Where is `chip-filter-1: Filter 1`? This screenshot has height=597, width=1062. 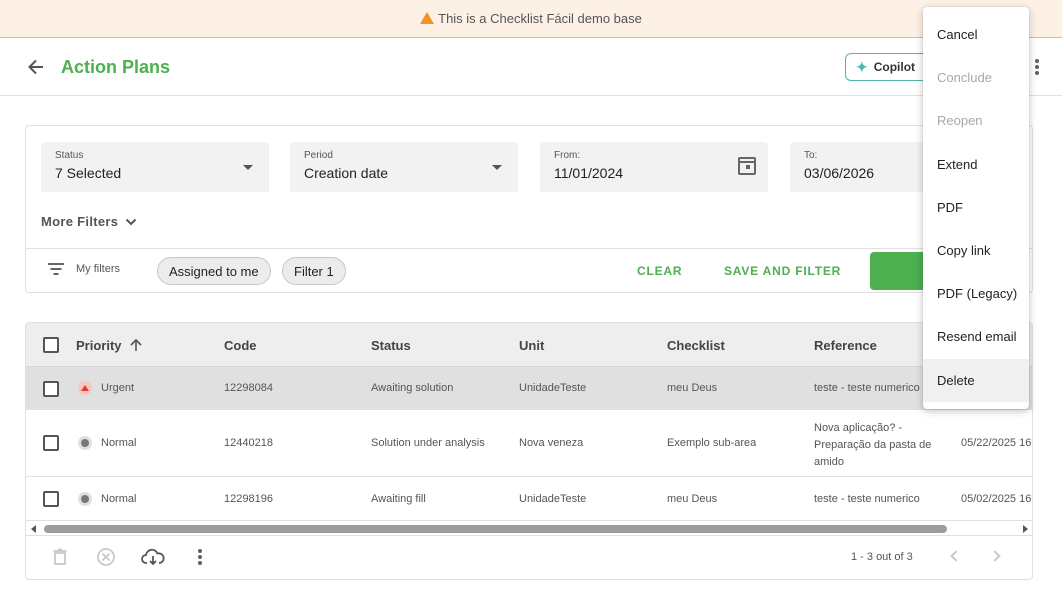 chip-filter-1: Filter 1 is located at coordinates (314, 271).